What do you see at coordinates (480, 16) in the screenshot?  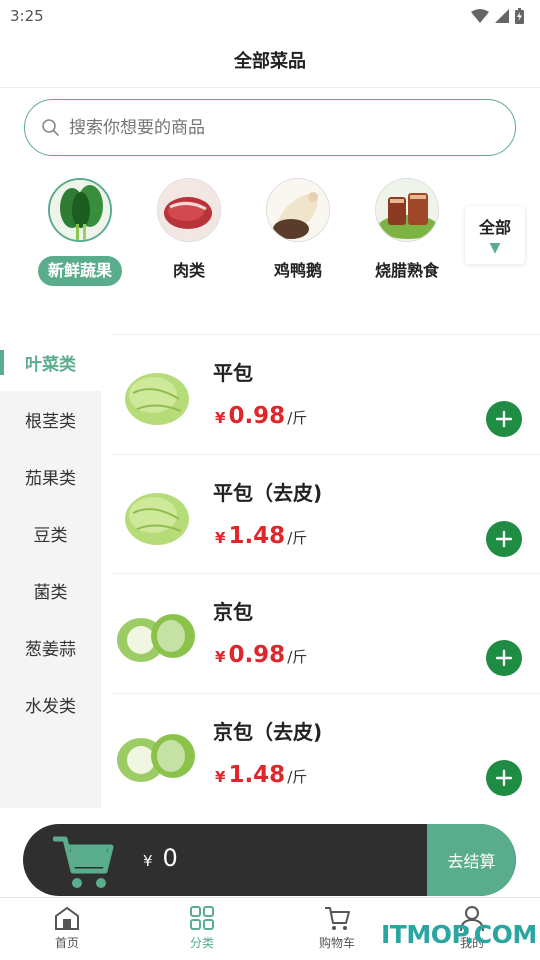 I see `wifi-icon` at bounding box center [480, 16].